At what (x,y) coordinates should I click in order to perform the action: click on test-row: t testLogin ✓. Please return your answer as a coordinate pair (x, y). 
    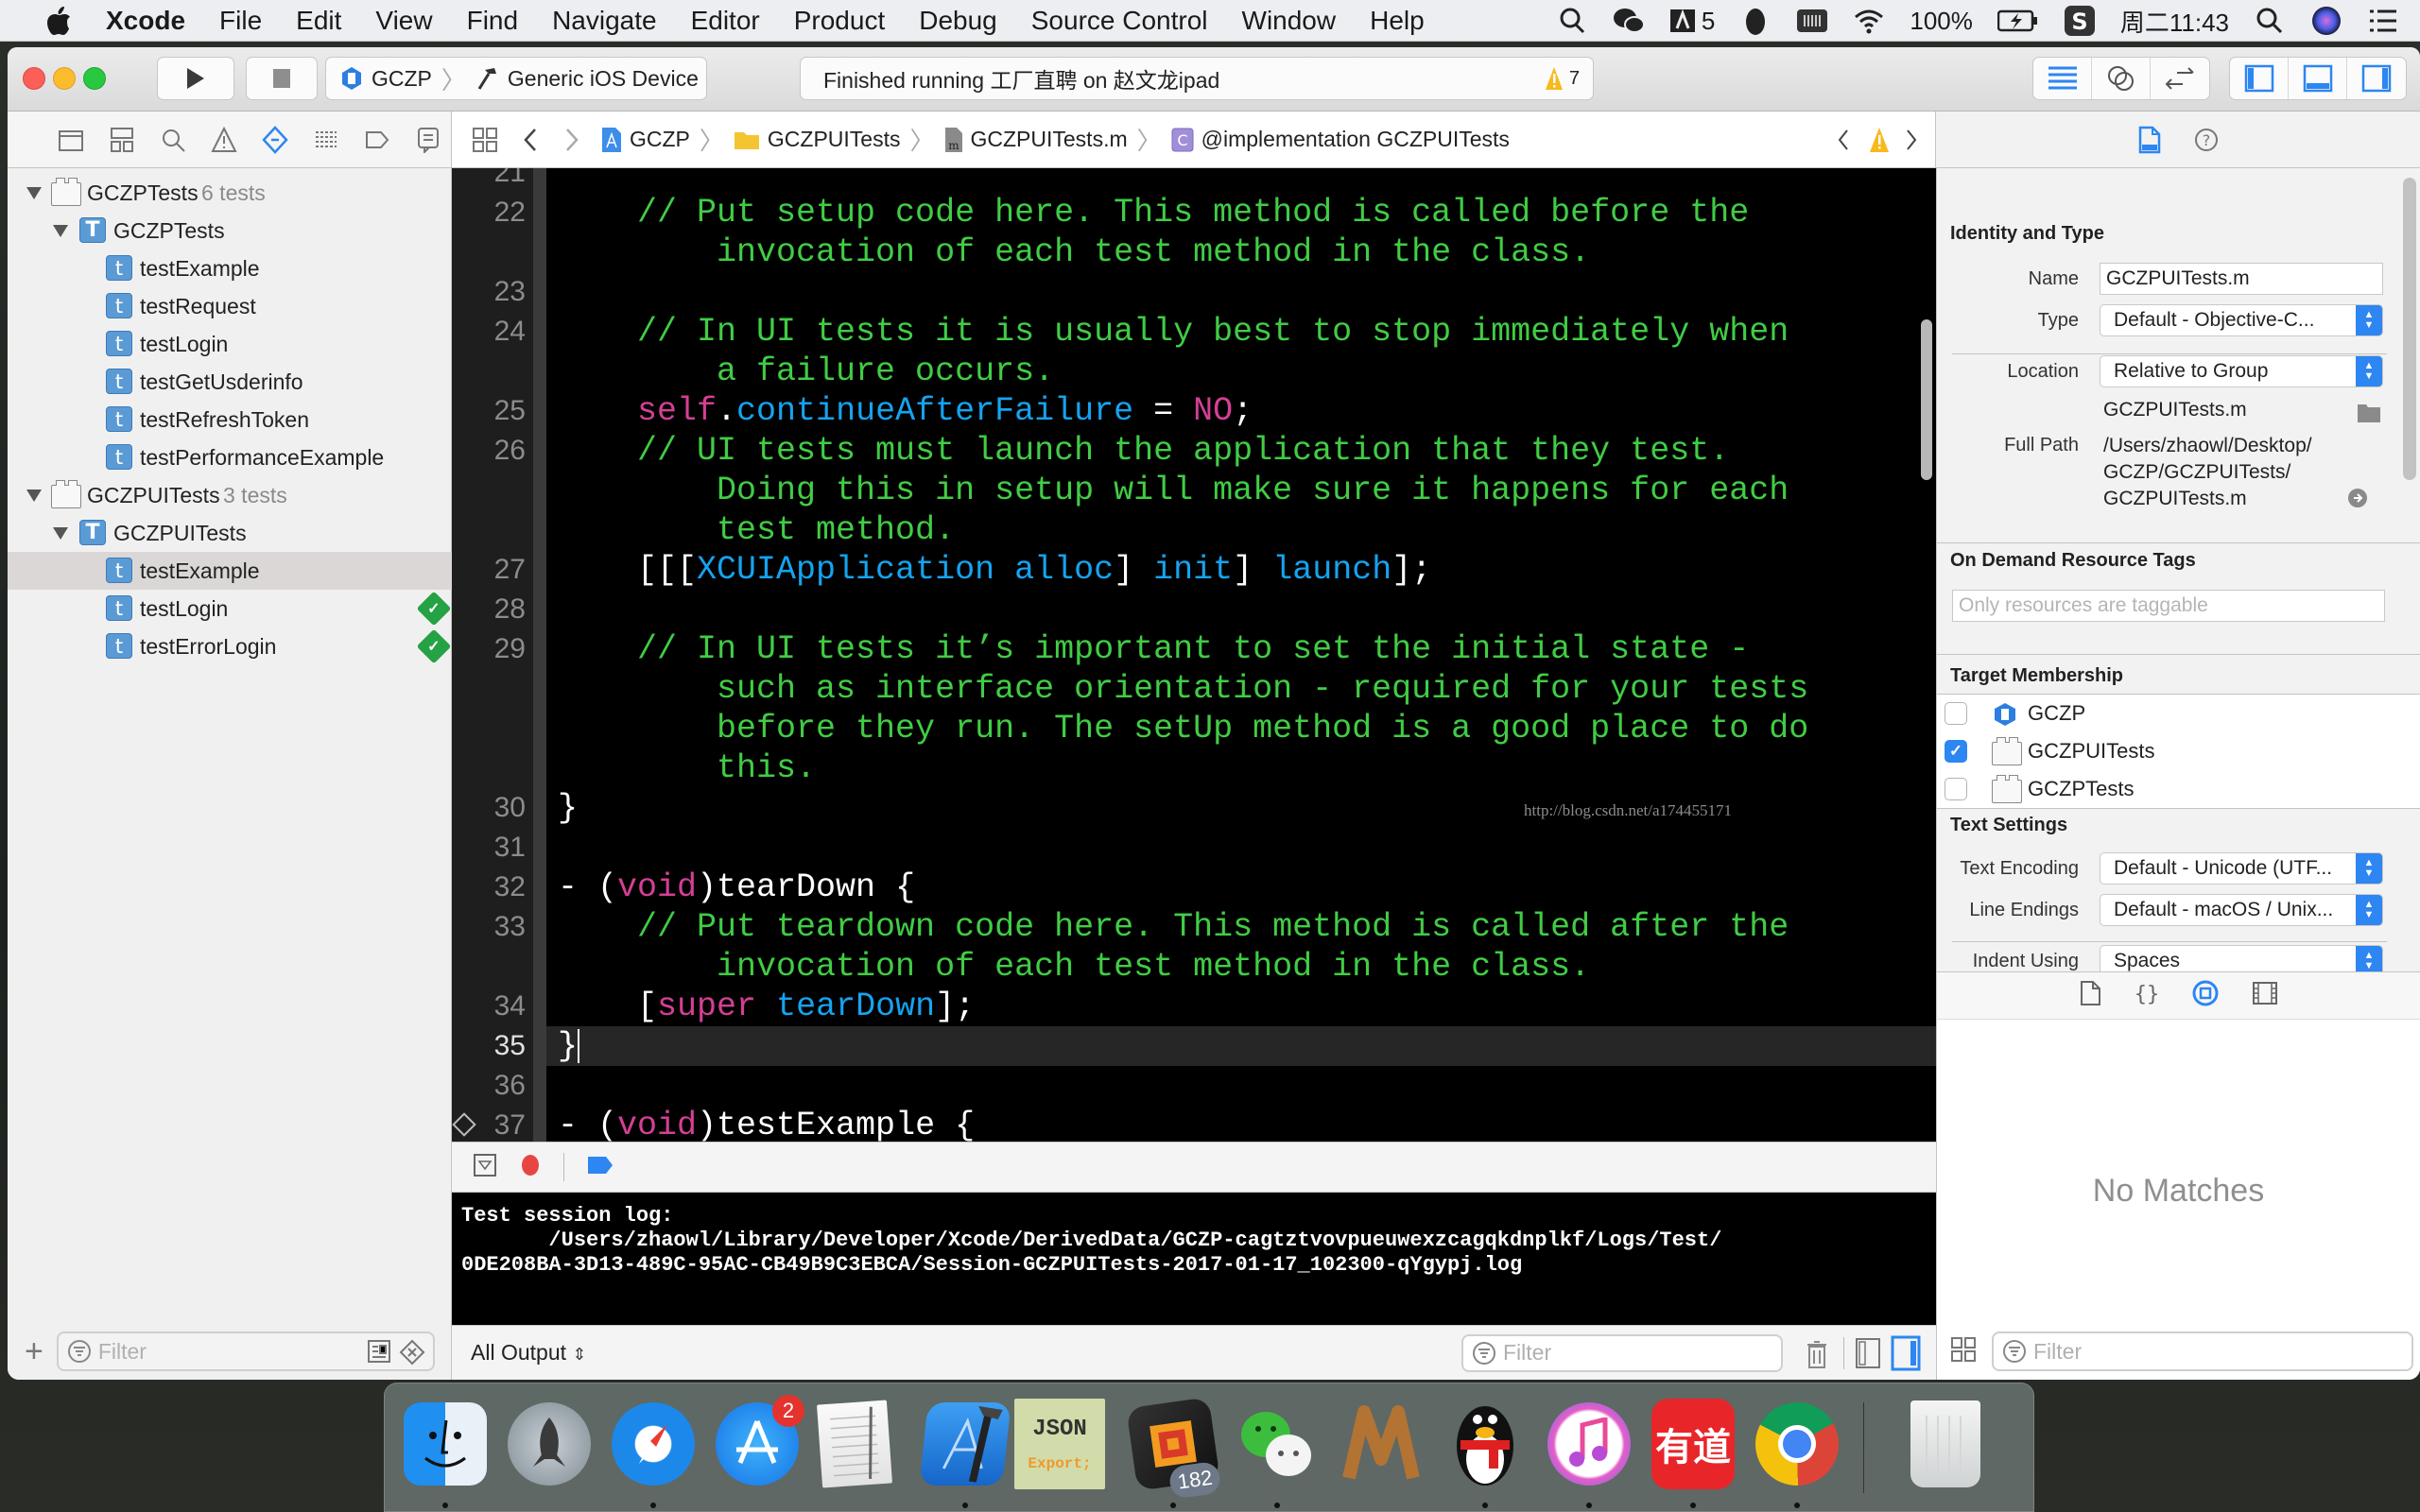
    Looking at the image, I should click on (230, 608).